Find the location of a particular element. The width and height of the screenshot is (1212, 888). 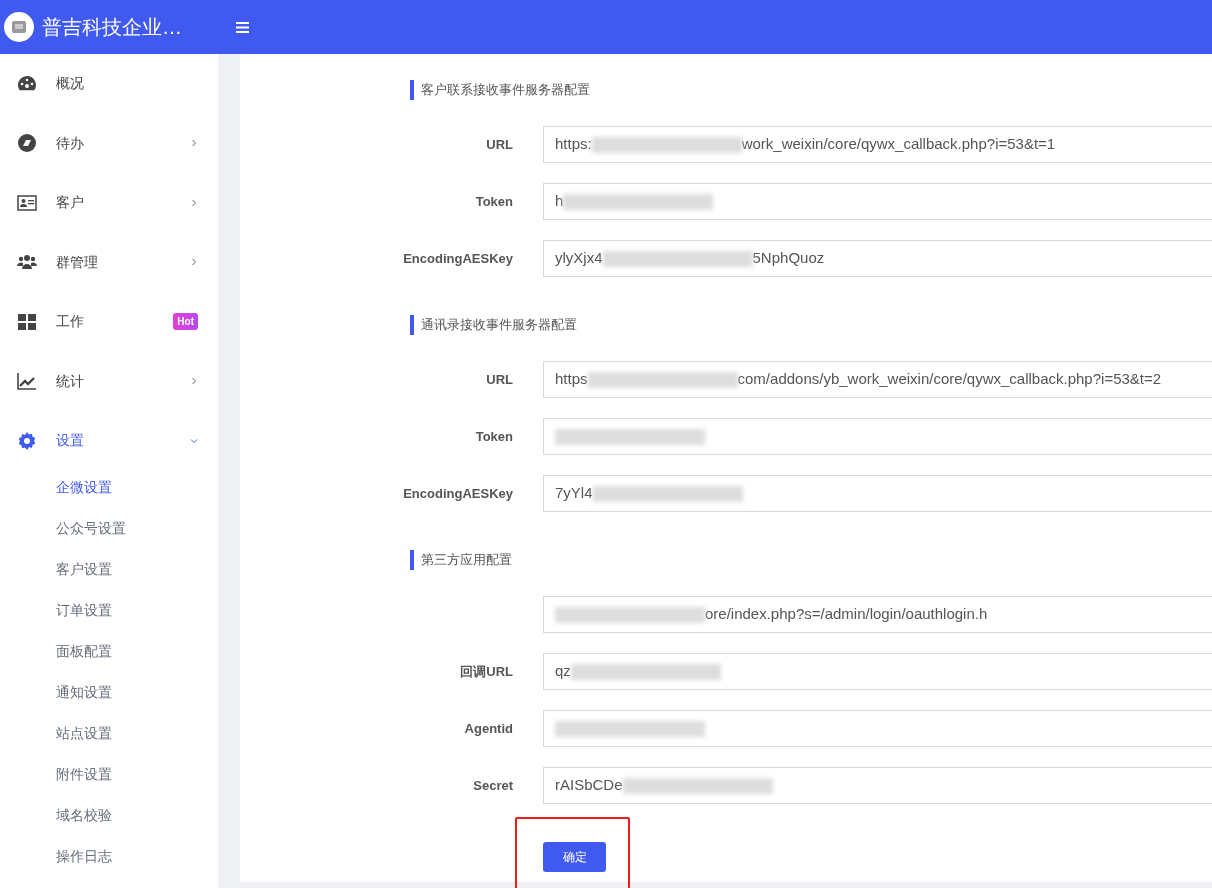

submenu-item: 面板配置 is located at coordinates (109, 651).